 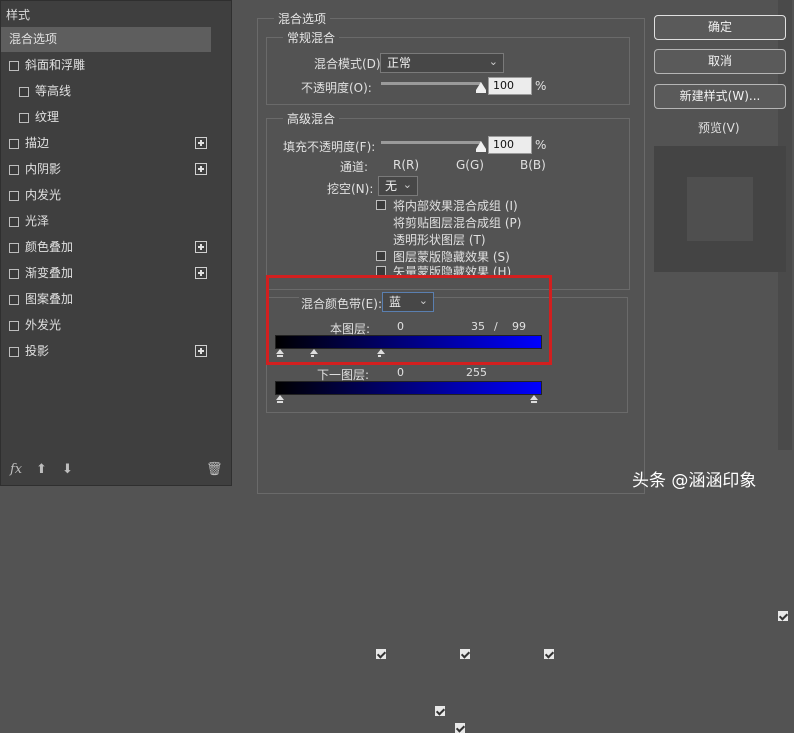 What do you see at coordinates (406, 165) in the screenshot?
I see `channel-r-label: R(R)` at bounding box center [406, 165].